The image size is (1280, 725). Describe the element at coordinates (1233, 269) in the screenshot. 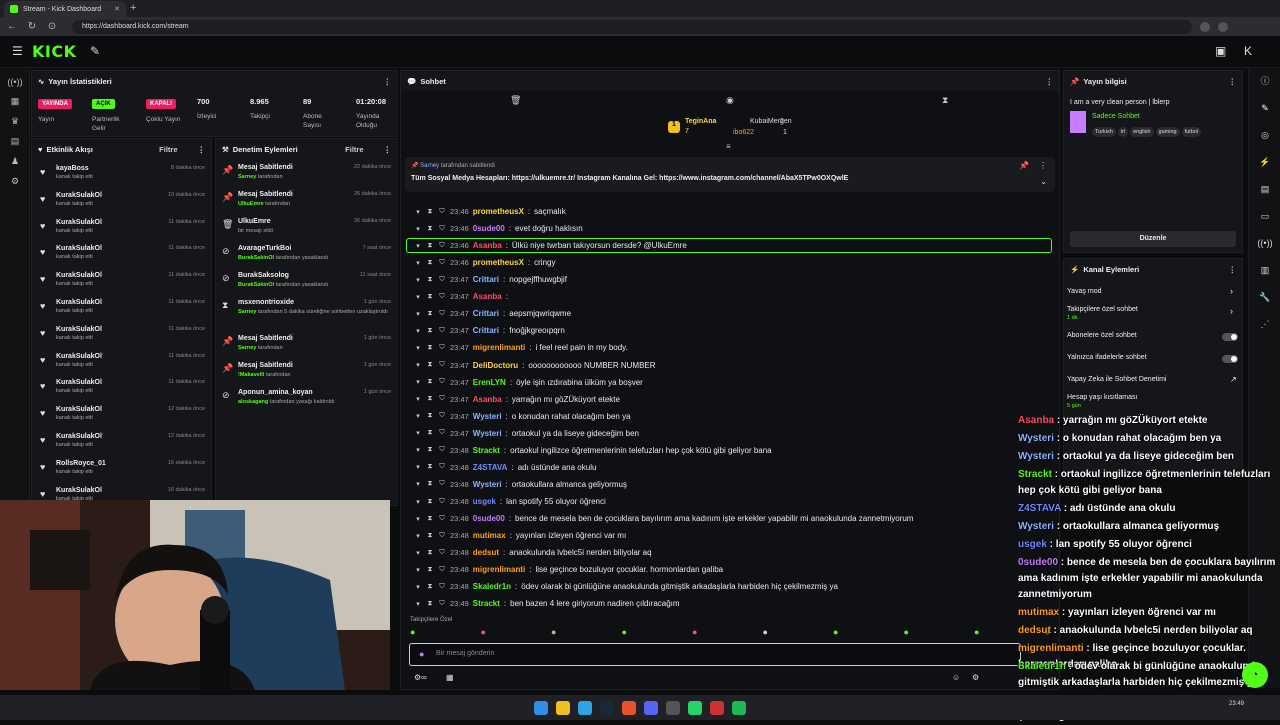

I see `actions-more-icon: ⋮` at that location.